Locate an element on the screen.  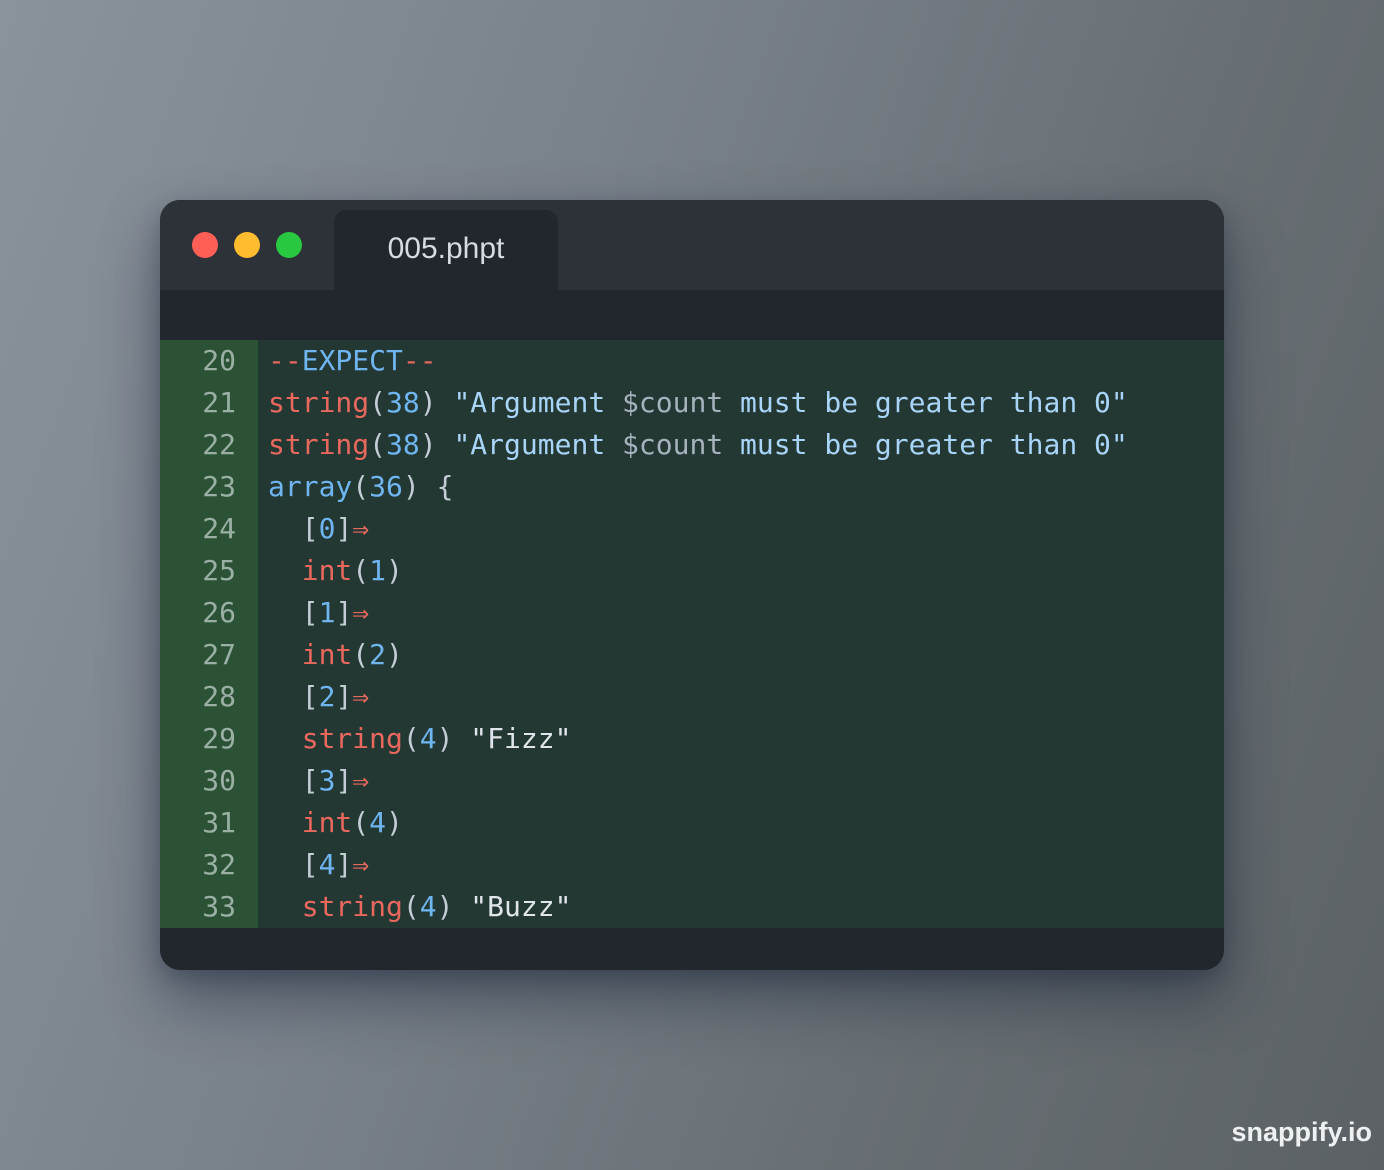
code-token: -- is located at coordinates (285, 360).